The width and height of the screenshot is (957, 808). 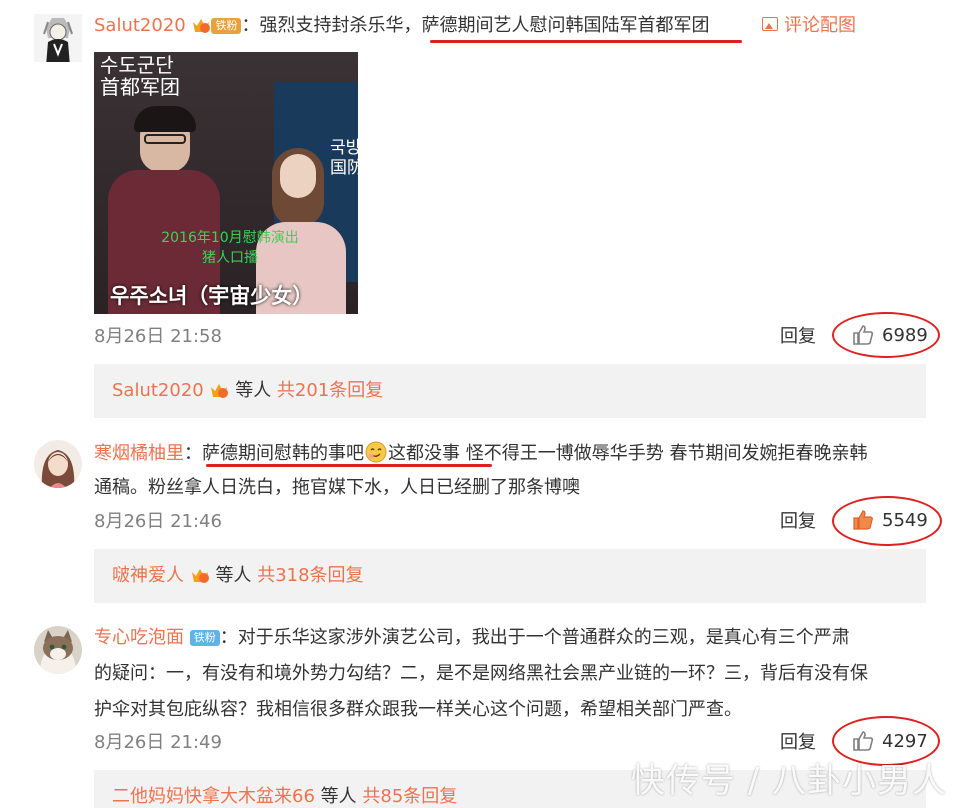 I want to click on cat-avatar-icon, so click(x=58, y=652).